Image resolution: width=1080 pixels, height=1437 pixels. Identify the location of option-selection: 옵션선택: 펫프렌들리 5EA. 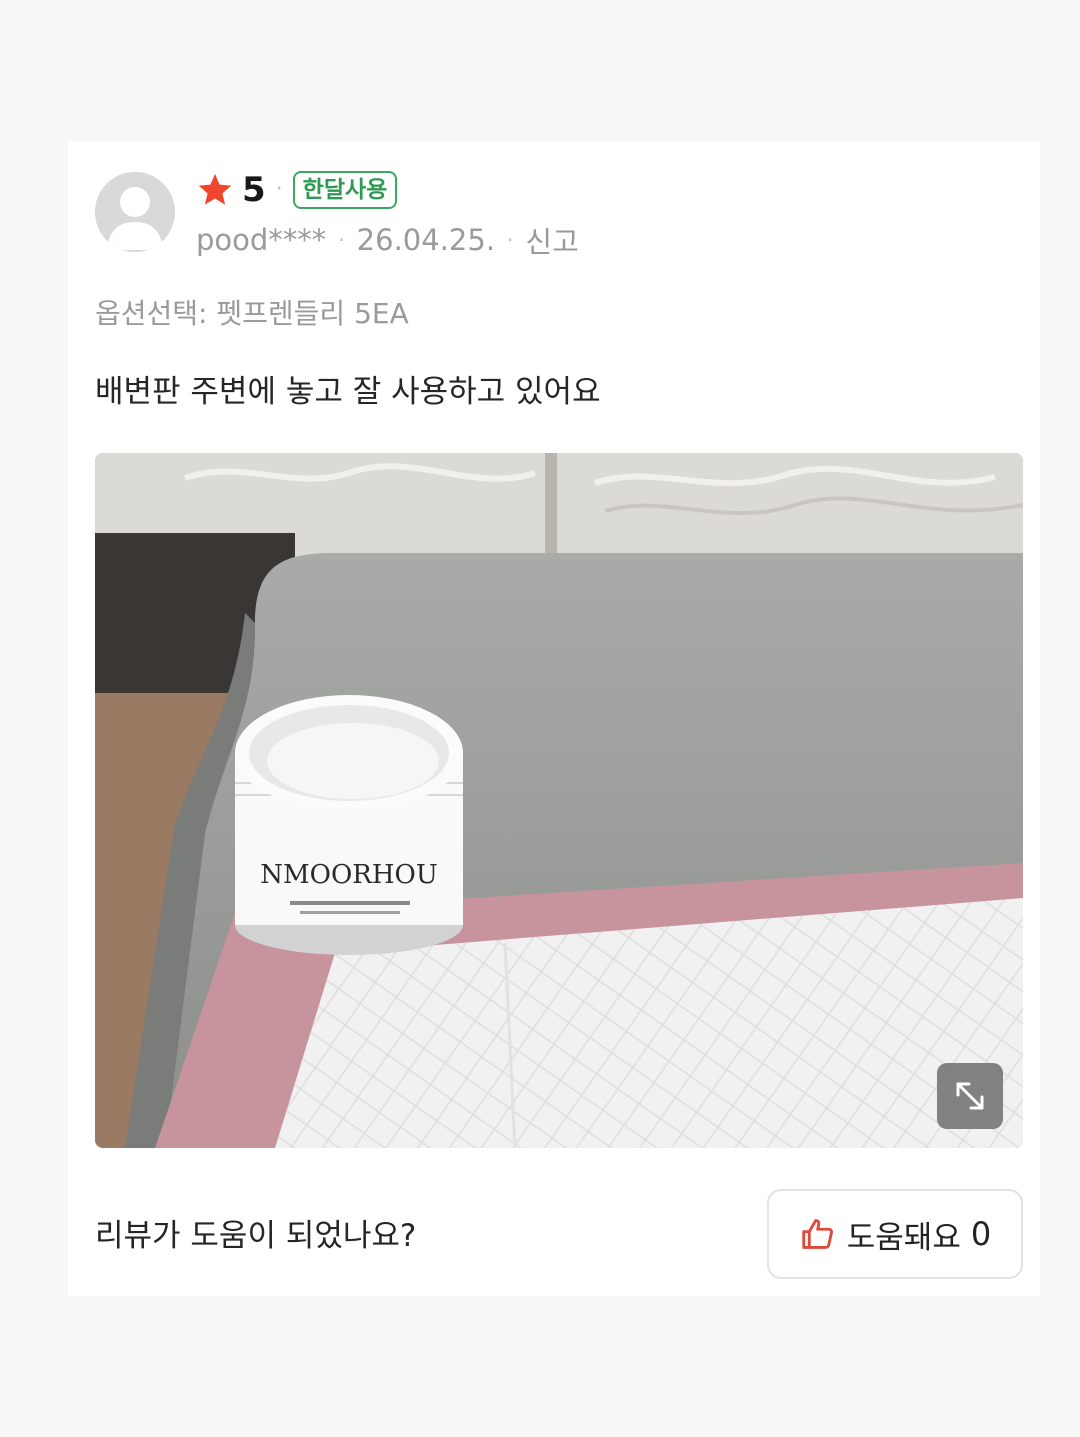
(252, 313).